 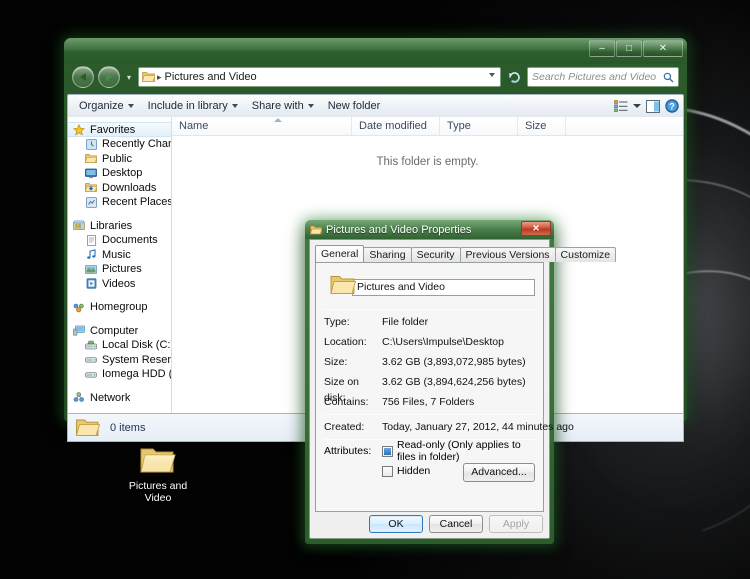 I want to click on folder-name-input: Pictures and Video, so click(x=443, y=287).